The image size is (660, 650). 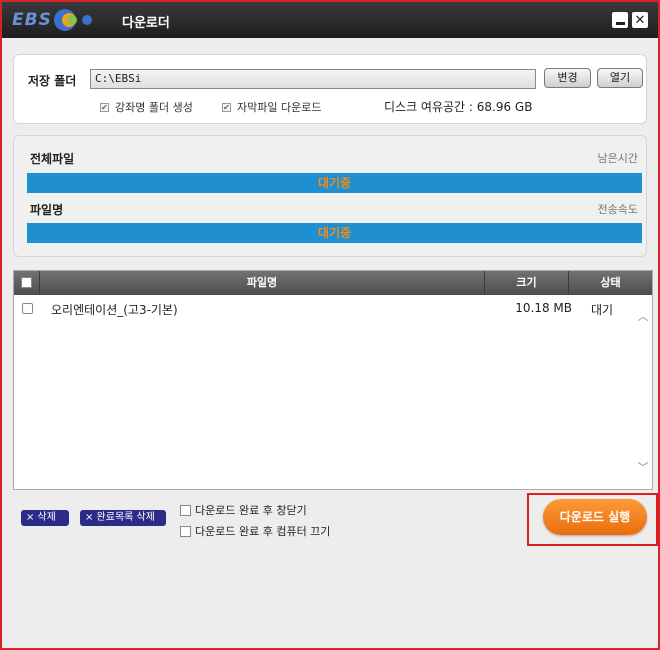 What do you see at coordinates (154, 107) in the screenshot?
I see `lecture-folder-label: 강좌명 폴더 생성` at bounding box center [154, 107].